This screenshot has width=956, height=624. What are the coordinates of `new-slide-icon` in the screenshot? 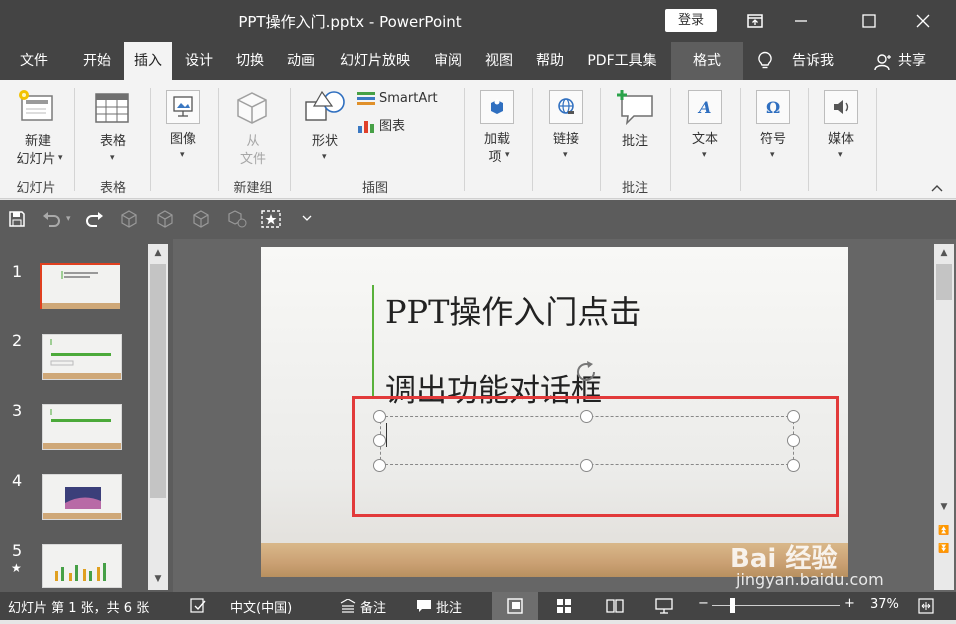 It's located at (36, 107).